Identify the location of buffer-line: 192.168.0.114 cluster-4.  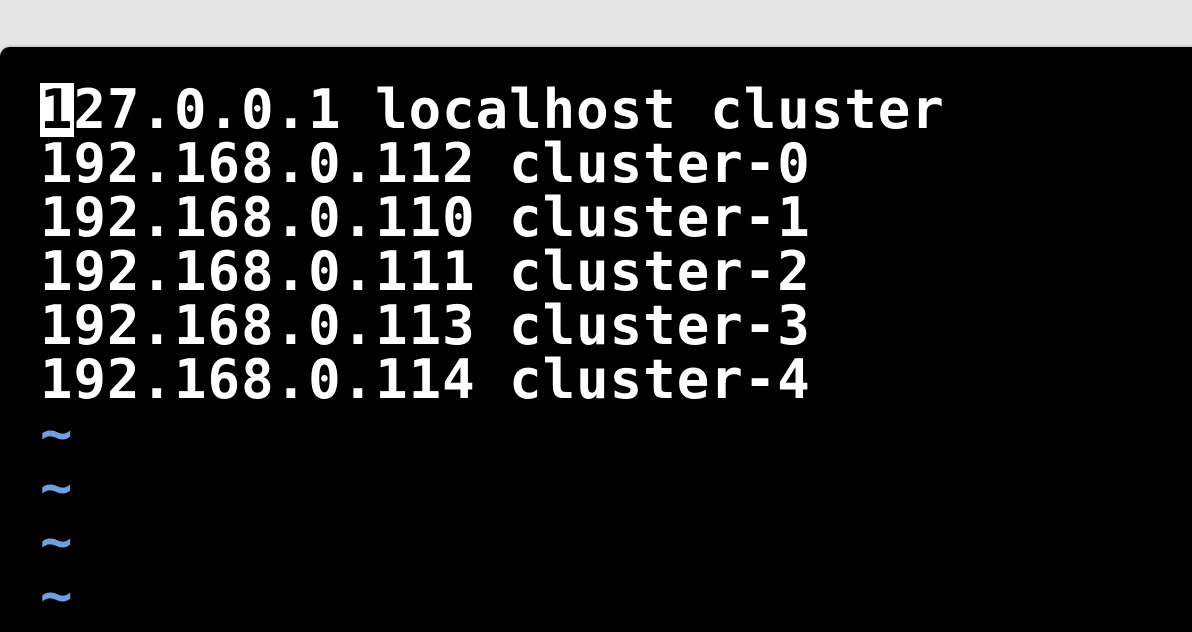
(425, 379).